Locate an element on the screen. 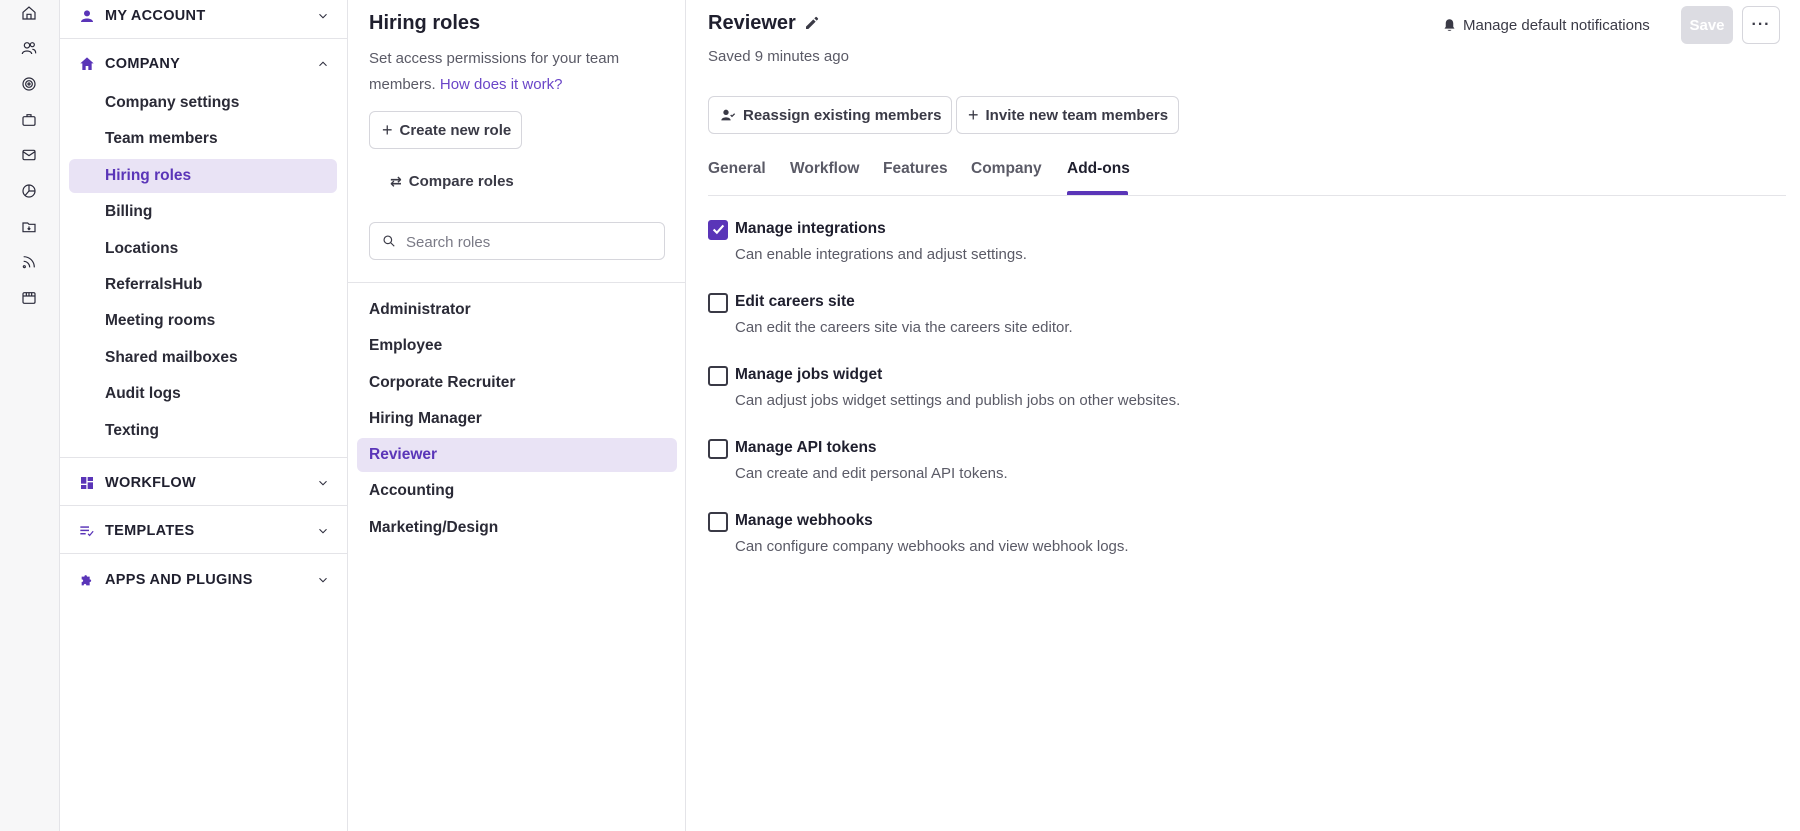 The image size is (1800, 831). rss-icon is located at coordinates (29, 262).